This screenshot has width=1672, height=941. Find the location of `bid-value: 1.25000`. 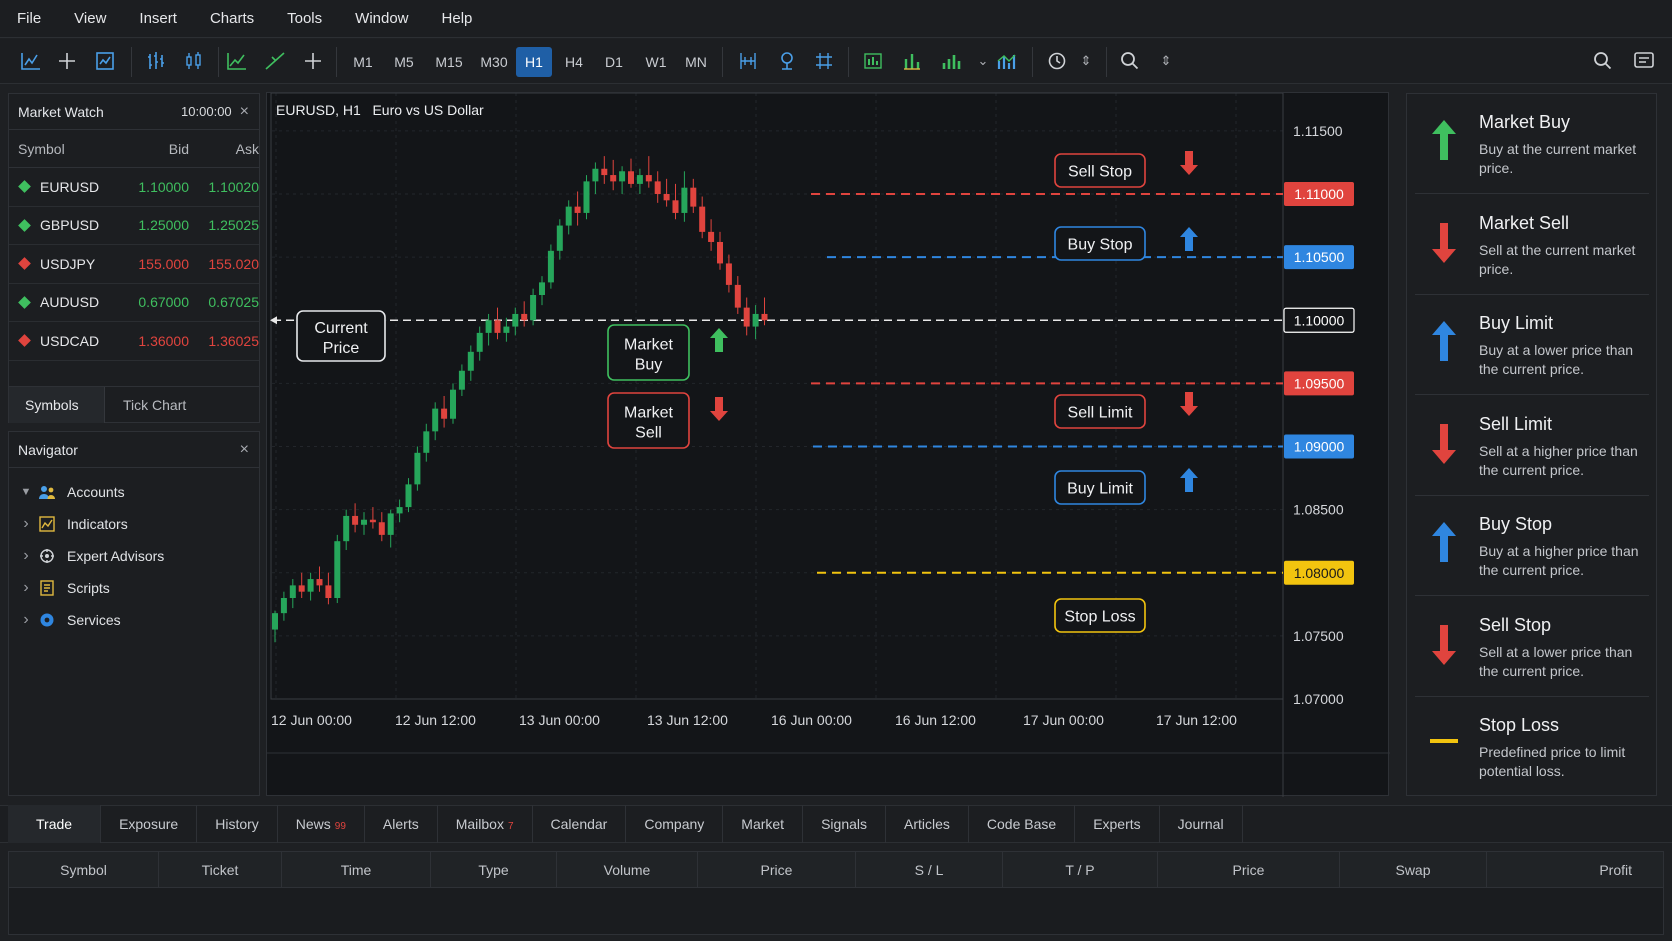

bid-value: 1.25000 is located at coordinates (163, 225).